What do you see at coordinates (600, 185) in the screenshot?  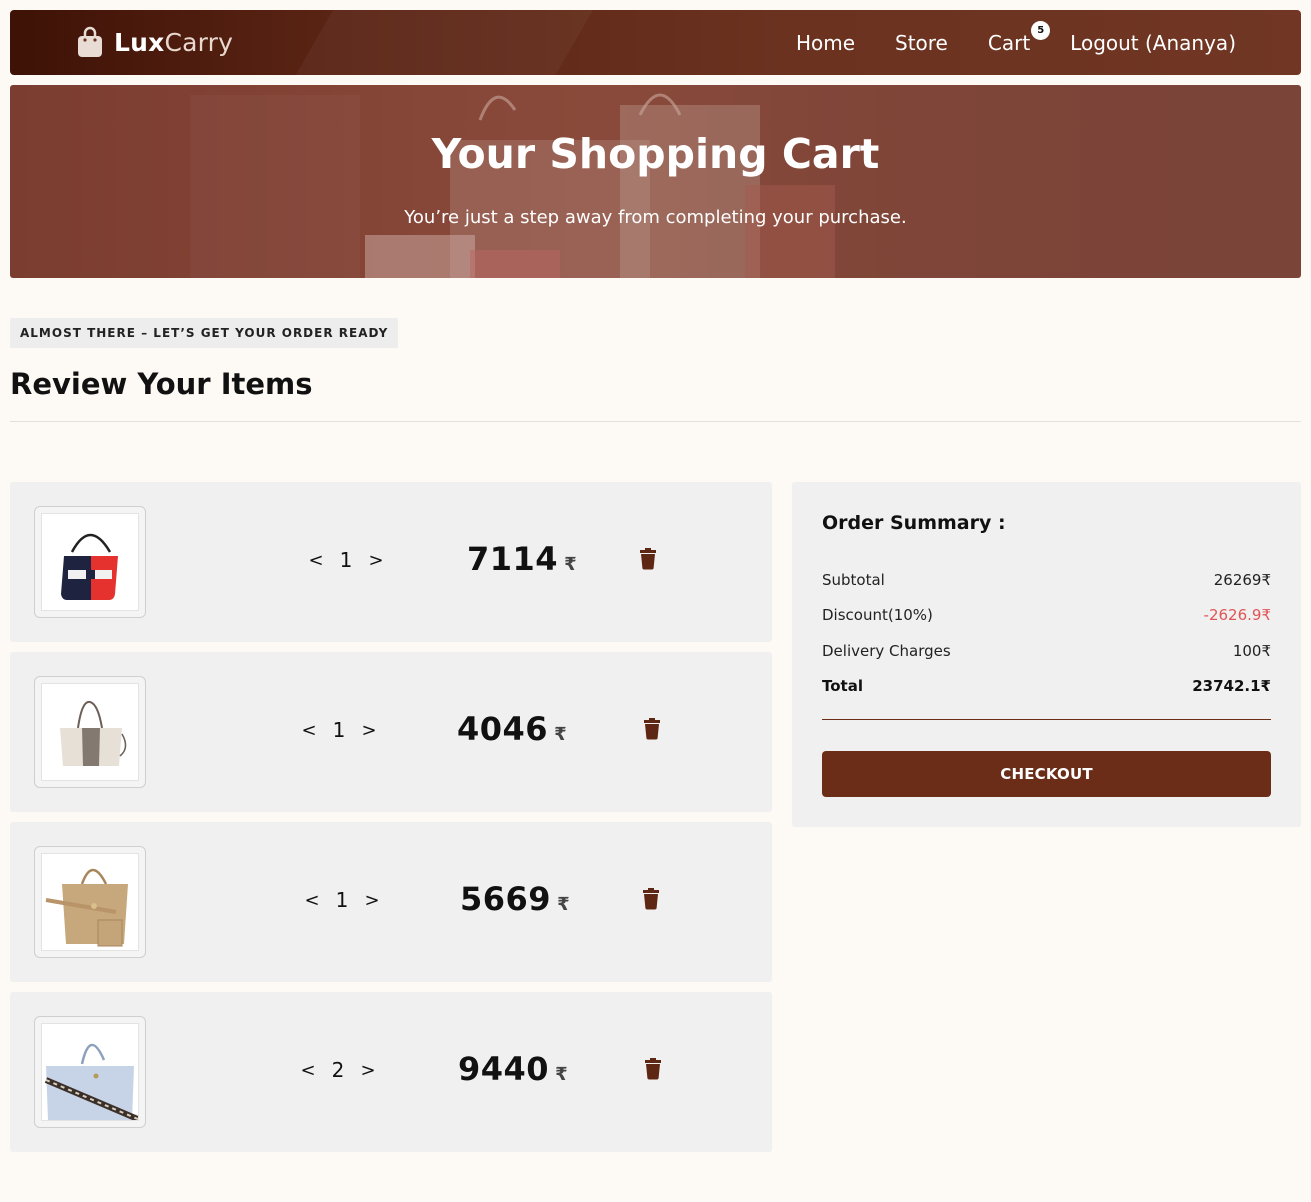 I see `hero-shopping-bags-image` at bounding box center [600, 185].